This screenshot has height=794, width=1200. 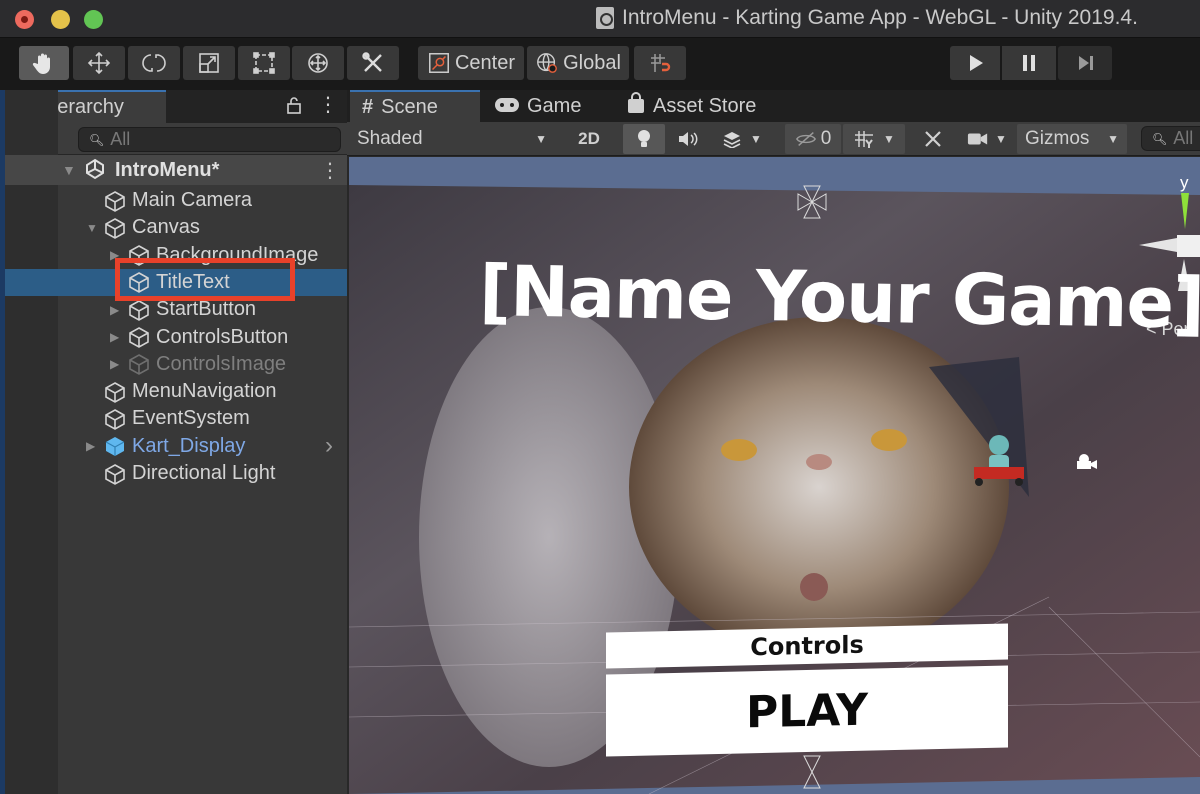 I want to click on custom-tool-button, so click(x=373, y=63).